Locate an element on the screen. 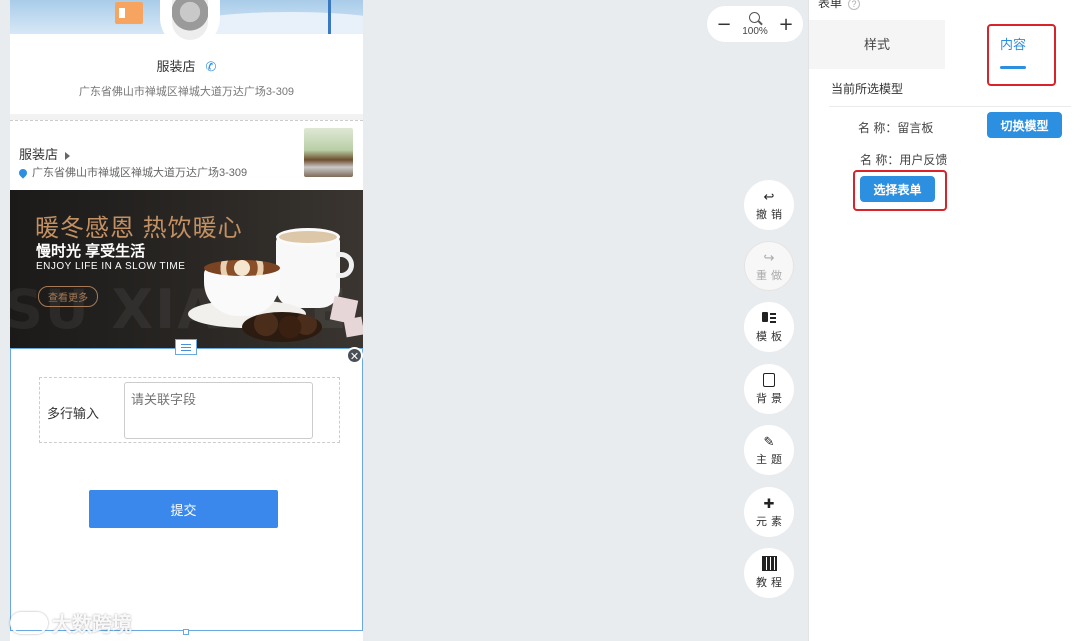 The image size is (1080, 641). tutorial-label: 教程 is located at coordinates (771, 582).